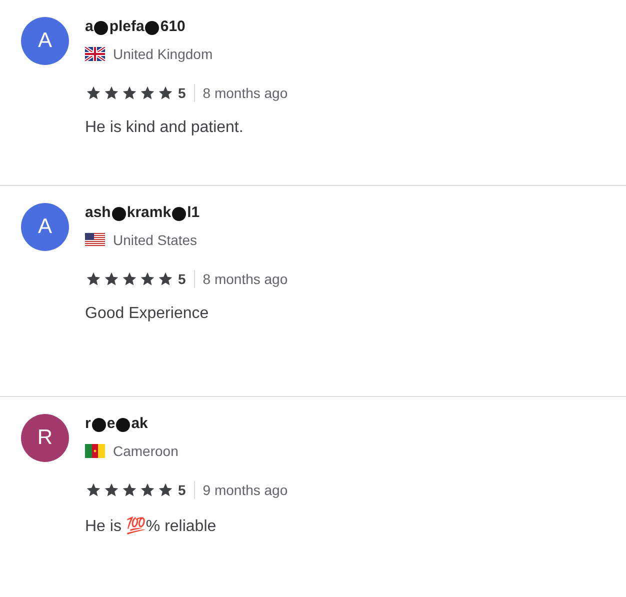 The image size is (626, 597). What do you see at coordinates (45, 438) in the screenshot?
I see `avatar: R` at bounding box center [45, 438].